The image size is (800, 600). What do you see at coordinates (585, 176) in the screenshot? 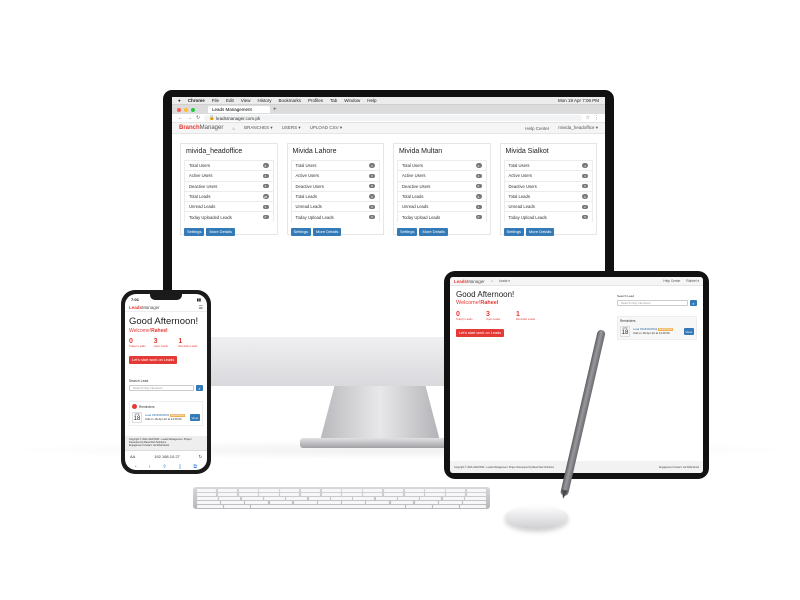
I see `count-badge: 4` at bounding box center [585, 176].